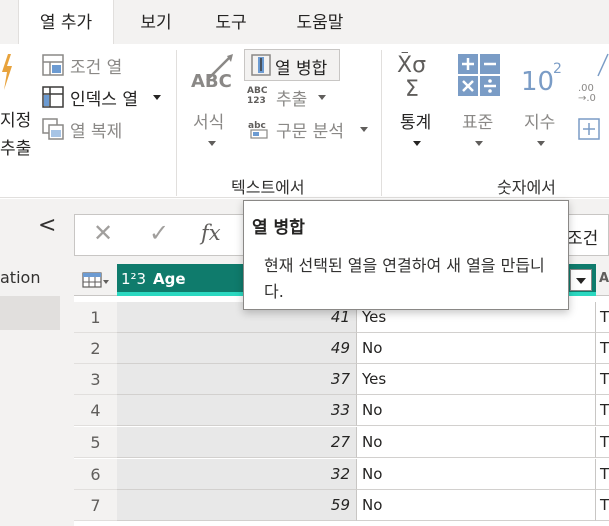 The width and height of the screenshot is (609, 526). I want to click on tab-view: 보기, so click(156, 22).